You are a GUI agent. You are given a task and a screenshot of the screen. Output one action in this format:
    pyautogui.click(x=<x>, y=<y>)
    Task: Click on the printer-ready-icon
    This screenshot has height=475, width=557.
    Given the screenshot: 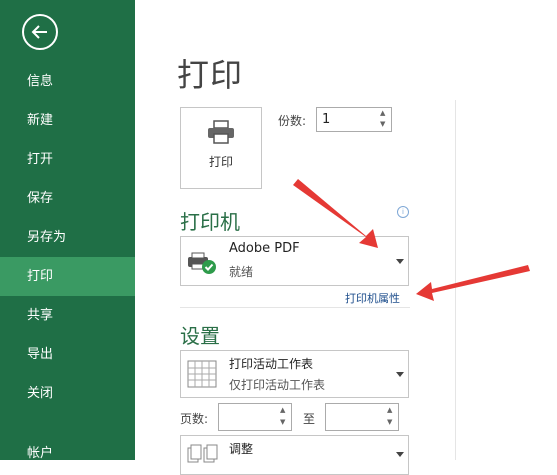 What is the action you would take?
    pyautogui.click(x=202, y=263)
    